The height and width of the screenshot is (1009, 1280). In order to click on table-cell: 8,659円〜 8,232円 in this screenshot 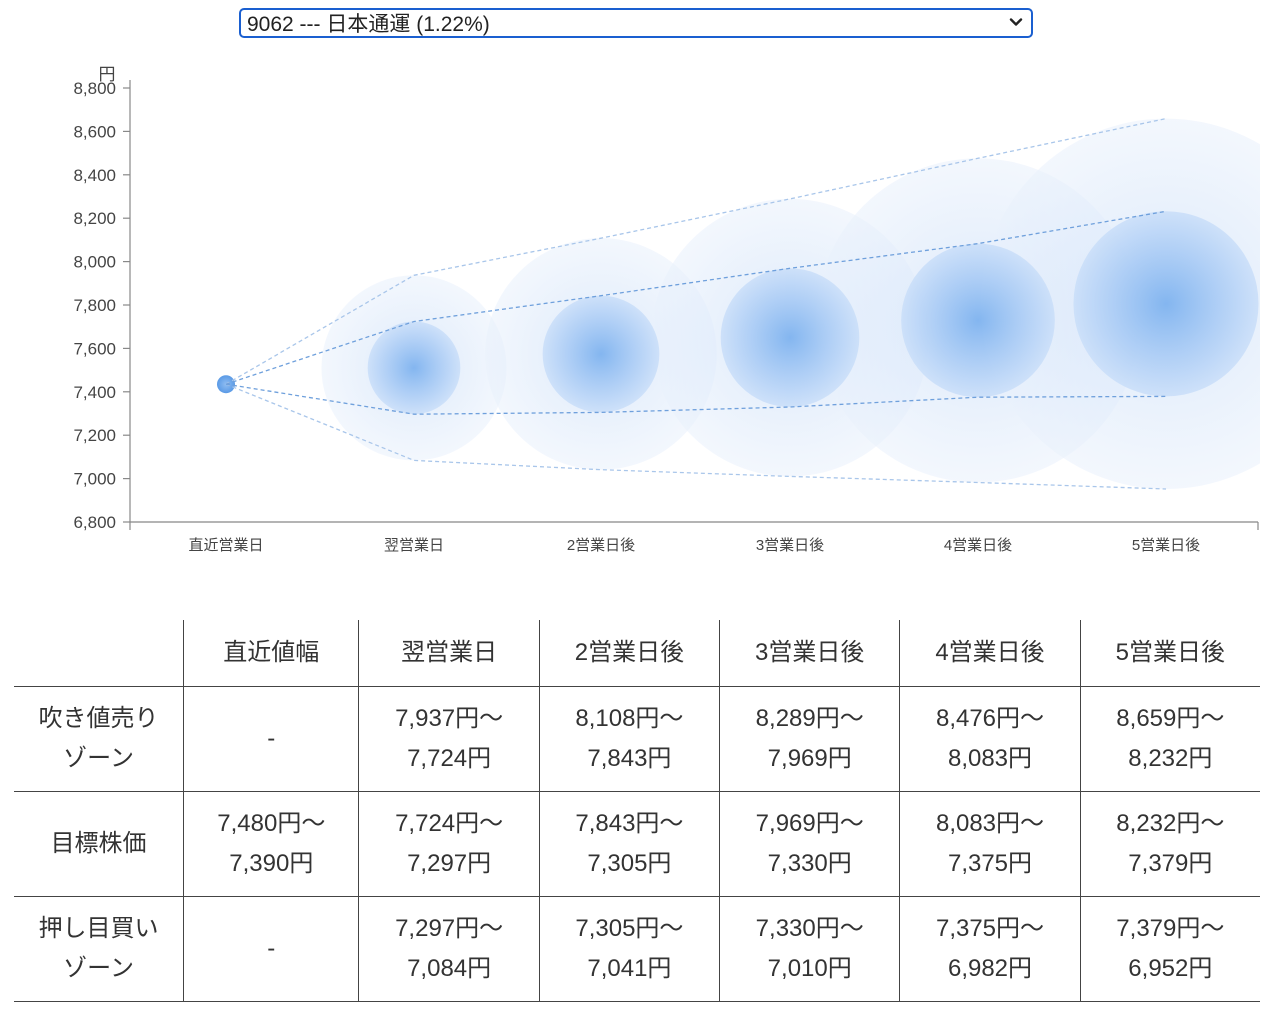, I will do `click(1170, 739)`.